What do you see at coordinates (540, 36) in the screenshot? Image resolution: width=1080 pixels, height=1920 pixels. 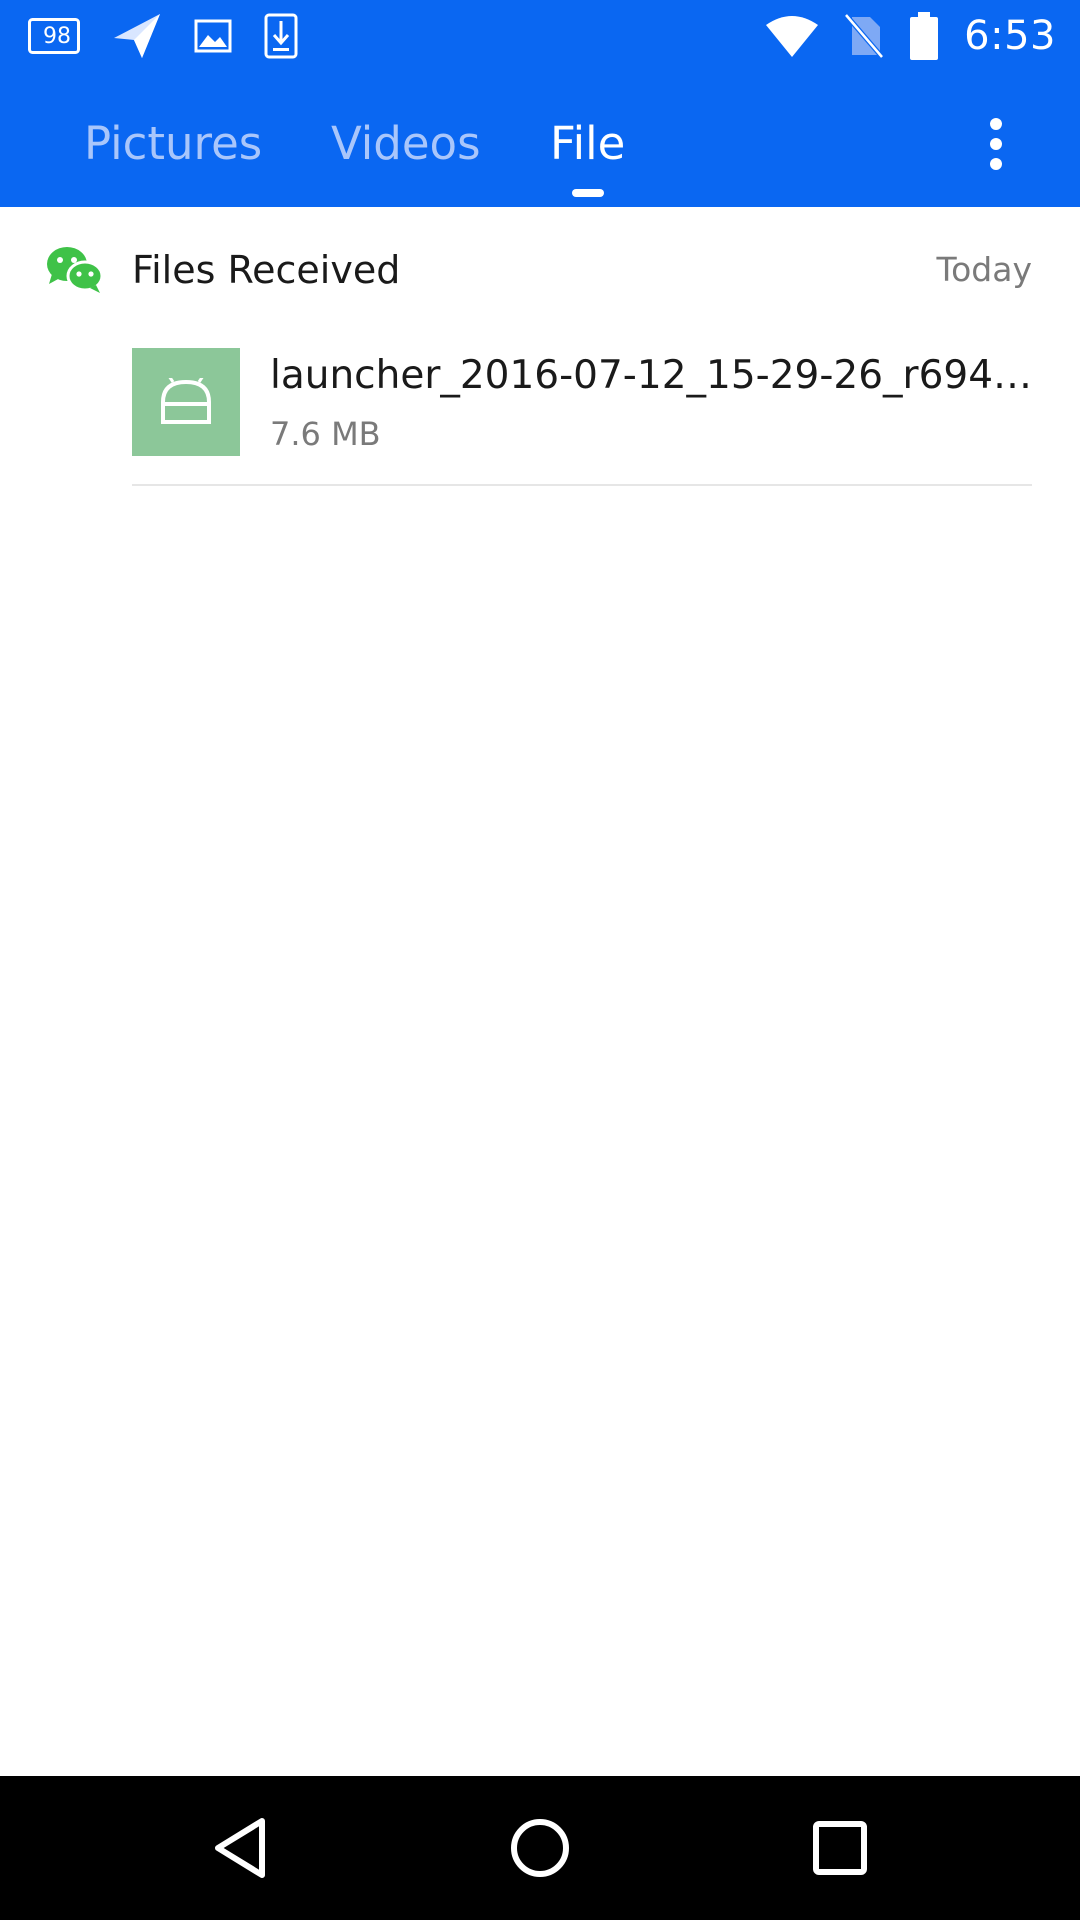 I see `status-bar: 98 6:53` at bounding box center [540, 36].